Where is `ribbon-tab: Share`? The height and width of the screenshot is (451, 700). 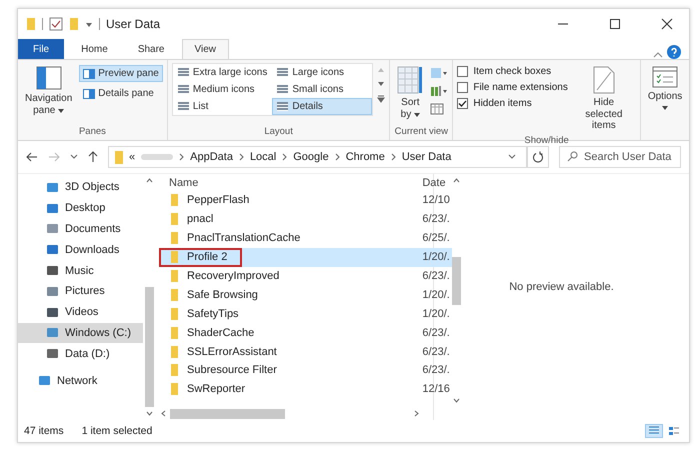
ribbon-tab: Share is located at coordinates (151, 49).